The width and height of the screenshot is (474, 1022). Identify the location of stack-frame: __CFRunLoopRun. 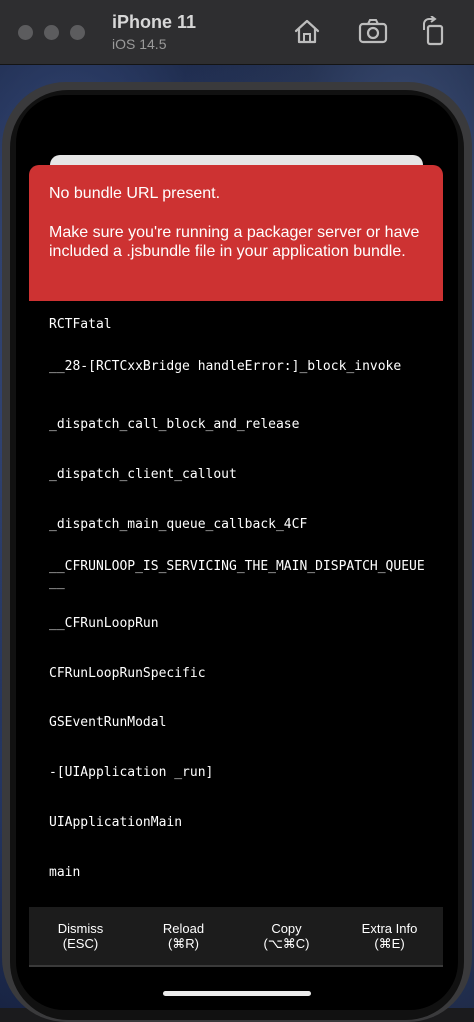
(237, 624).